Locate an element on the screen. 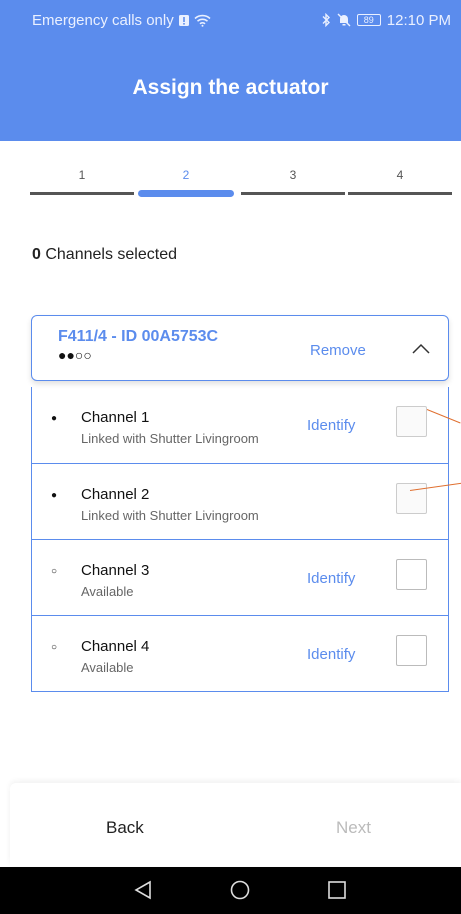  channel-name: Channel 4 is located at coordinates (115, 646).